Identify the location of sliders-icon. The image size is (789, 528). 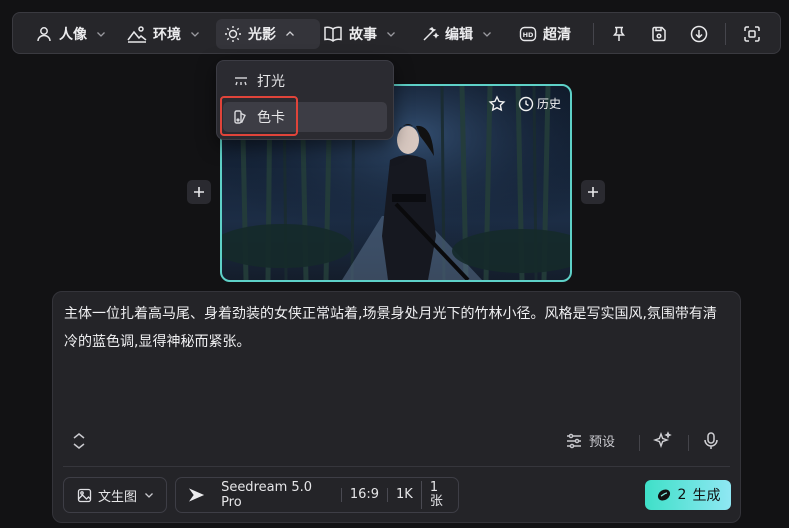
(574, 440).